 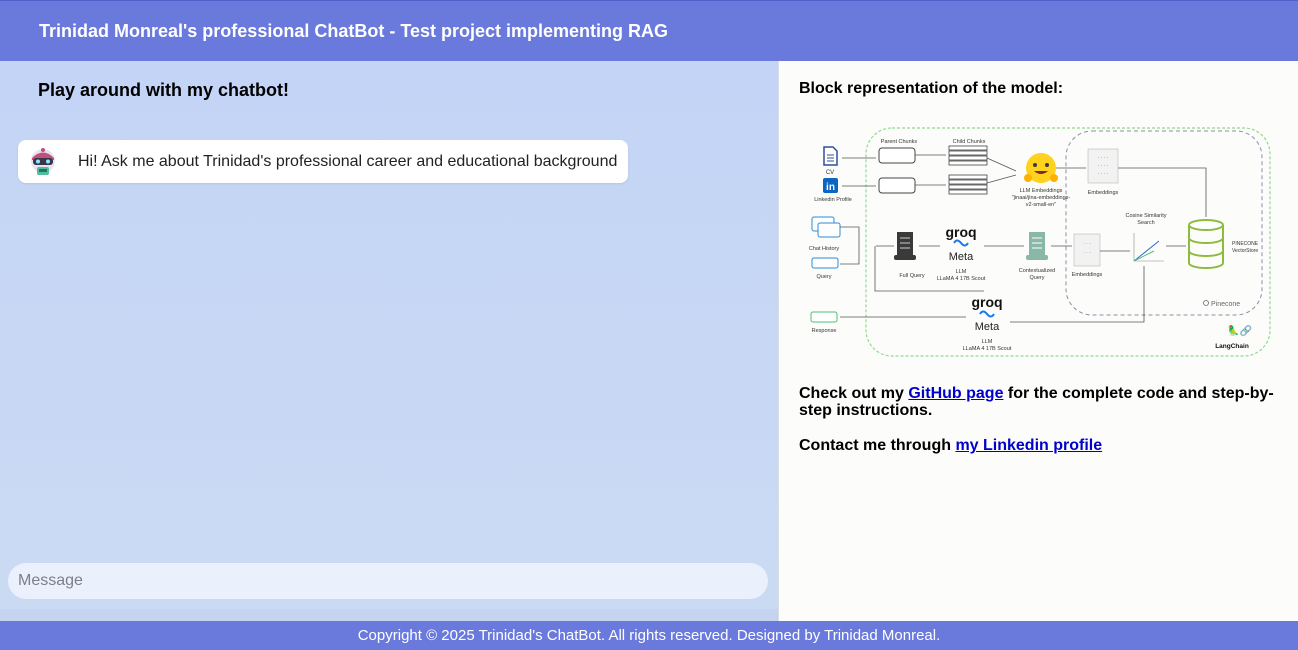 What do you see at coordinates (1037, 278) in the screenshot?
I see `diagram-contextualized-label-2: Query` at bounding box center [1037, 278].